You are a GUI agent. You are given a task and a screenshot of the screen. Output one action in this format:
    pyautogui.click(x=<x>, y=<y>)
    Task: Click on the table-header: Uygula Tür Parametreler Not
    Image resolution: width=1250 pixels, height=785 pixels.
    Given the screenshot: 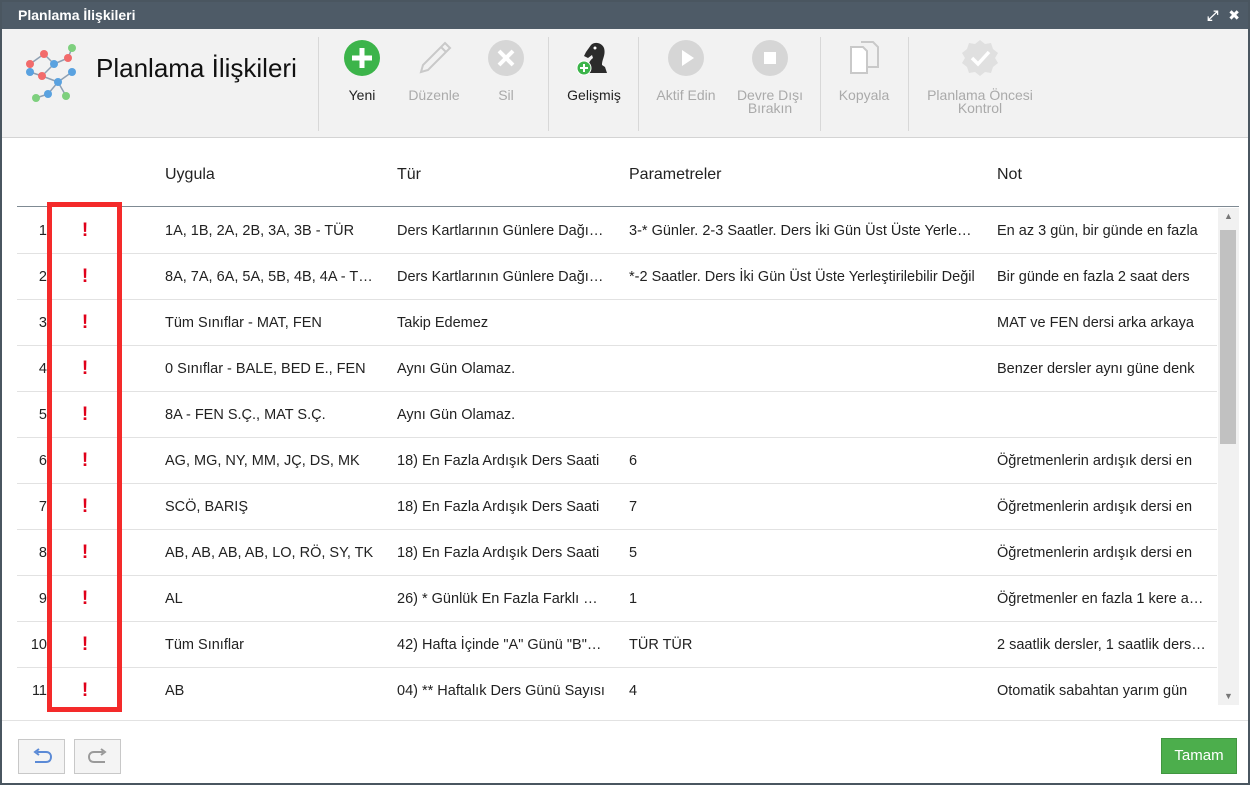 What is the action you would take?
    pyautogui.click(x=628, y=173)
    